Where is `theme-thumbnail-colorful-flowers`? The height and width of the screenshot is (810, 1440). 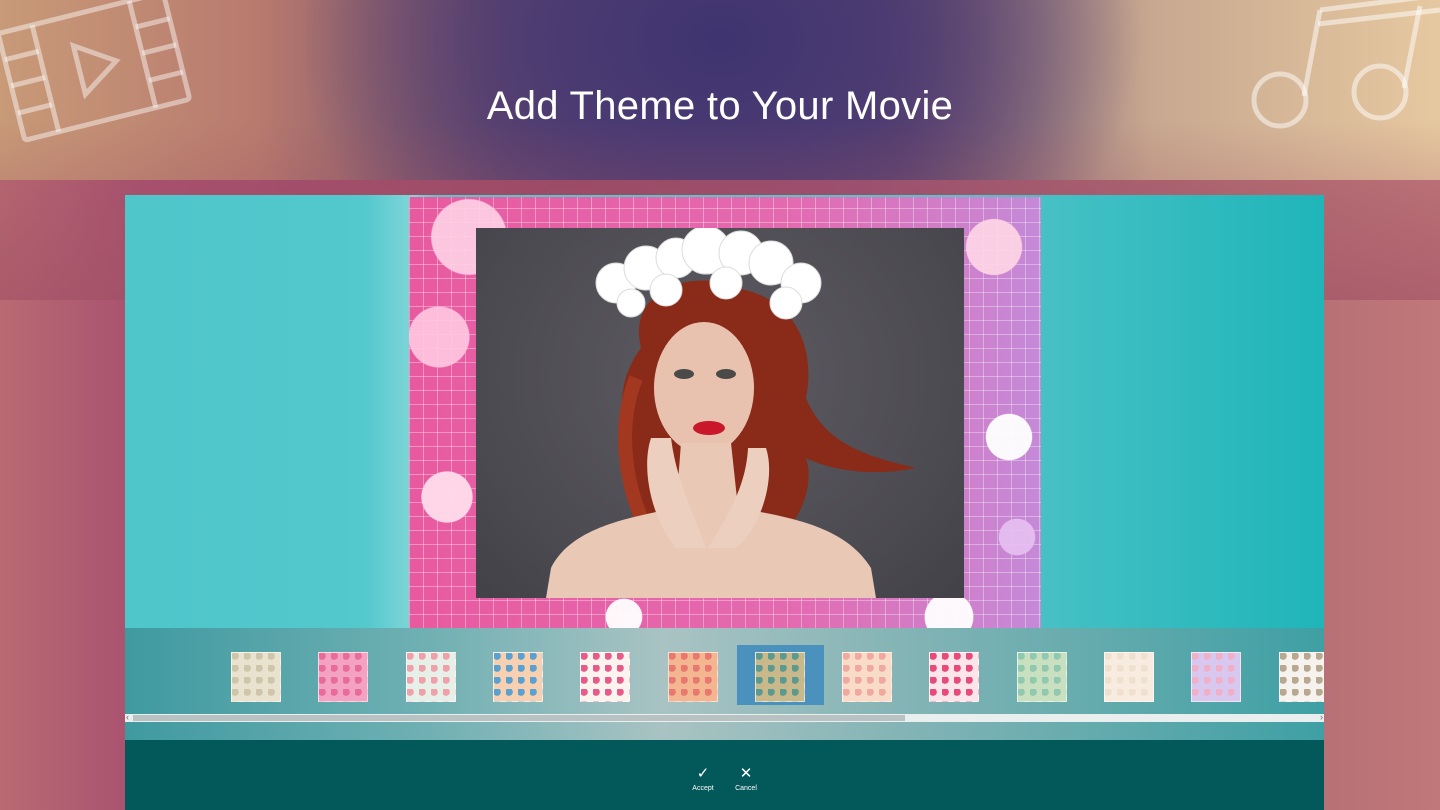
theme-thumbnail-colorful-flowers is located at coordinates (517, 677).